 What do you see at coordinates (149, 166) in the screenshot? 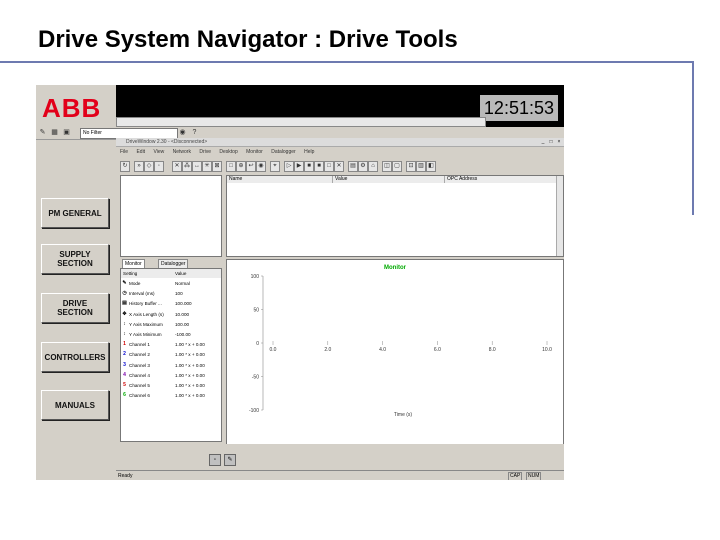
I see `tool-icon: ◇` at bounding box center [149, 166].